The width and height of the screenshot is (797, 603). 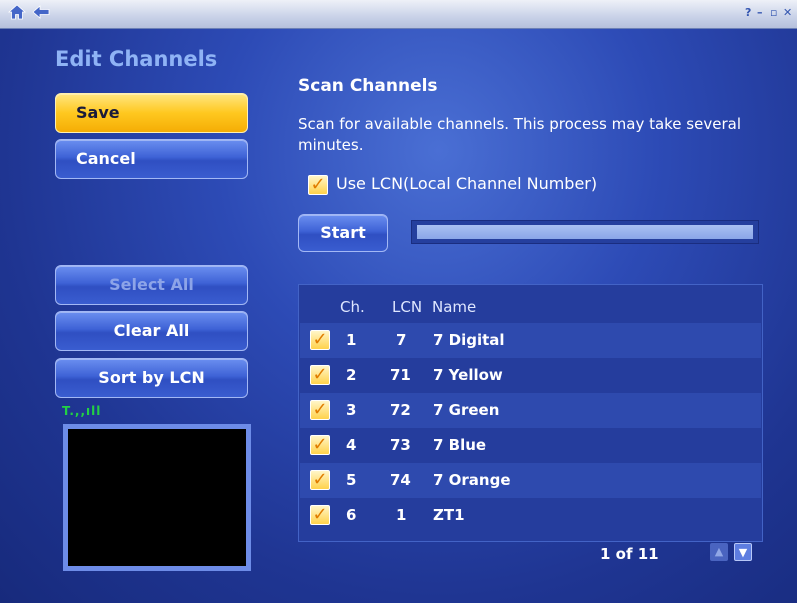 What do you see at coordinates (460, 445) in the screenshot?
I see `channel-name: 7 Blue` at bounding box center [460, 445].